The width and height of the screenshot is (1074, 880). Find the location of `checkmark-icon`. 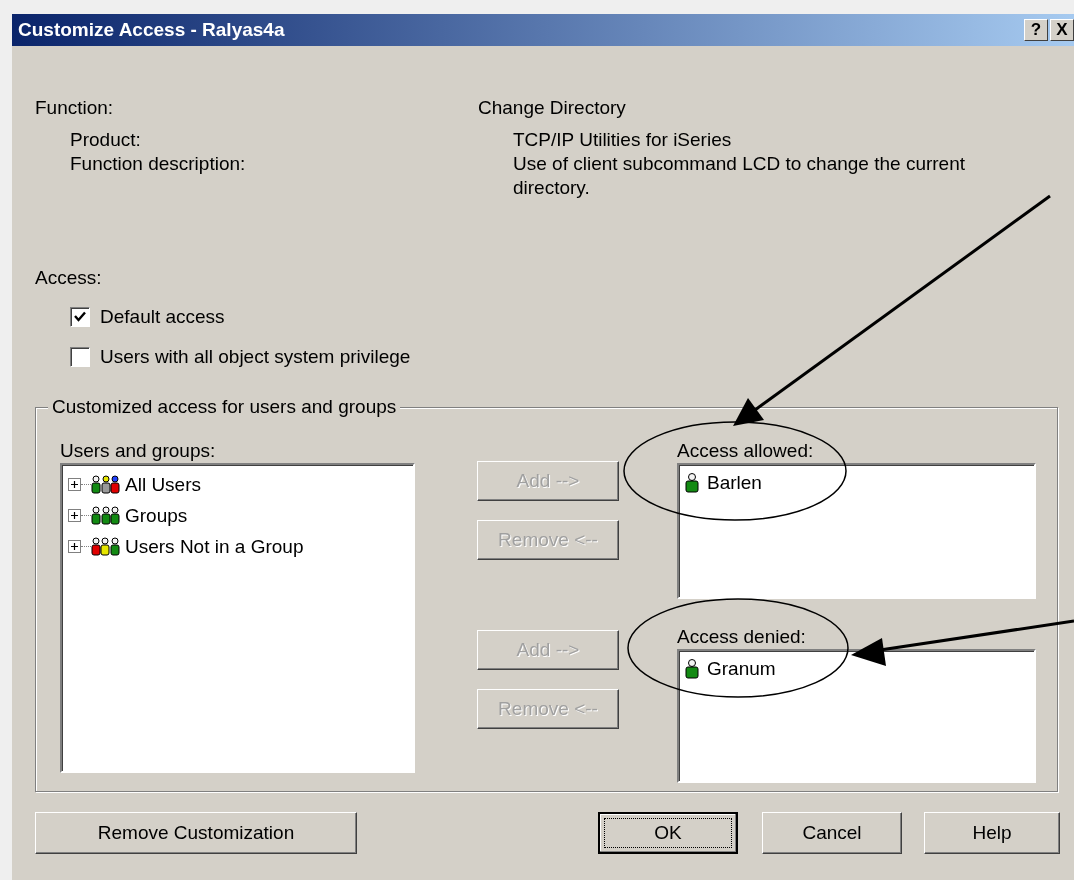

checkmark-icon is located at coordinates (80, 317).